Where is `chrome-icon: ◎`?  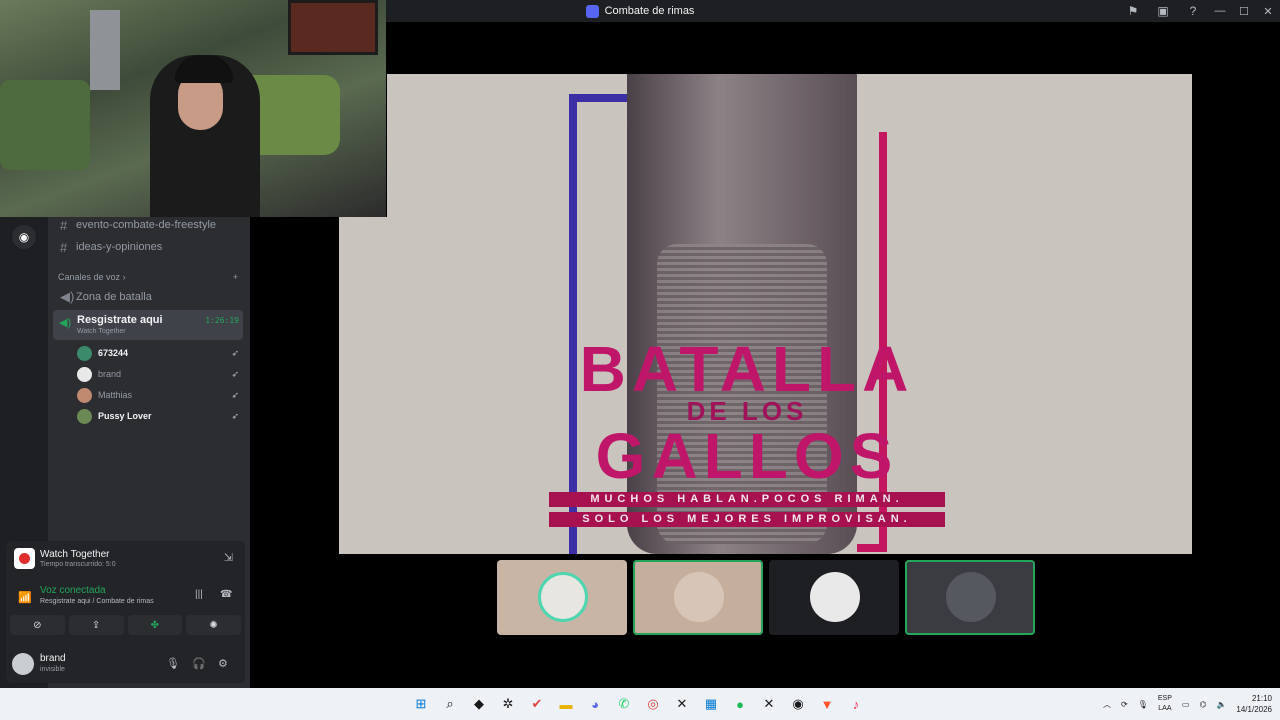
chrome-icon: ◎ is located at coordinates (653, 704).